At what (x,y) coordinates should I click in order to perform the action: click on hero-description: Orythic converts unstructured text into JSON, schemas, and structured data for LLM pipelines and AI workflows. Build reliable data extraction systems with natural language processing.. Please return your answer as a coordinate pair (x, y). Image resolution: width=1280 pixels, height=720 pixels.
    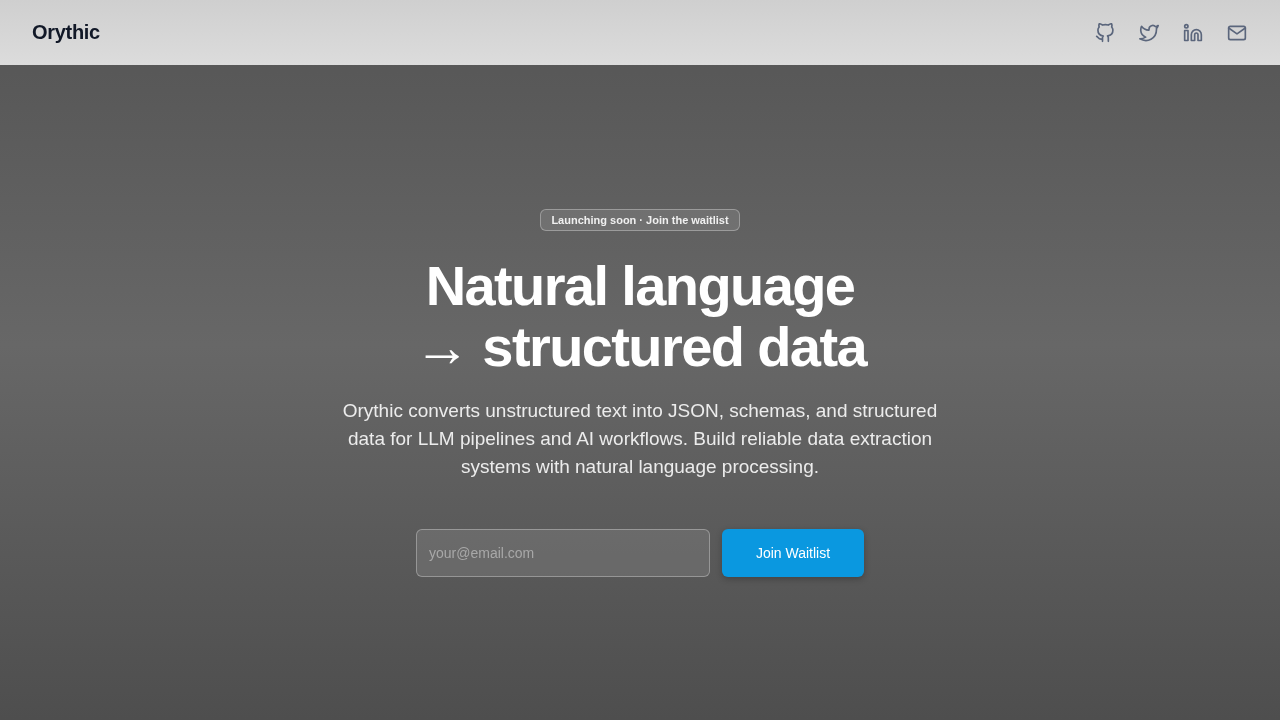
    Looking at the image, I should click on (640, 439).